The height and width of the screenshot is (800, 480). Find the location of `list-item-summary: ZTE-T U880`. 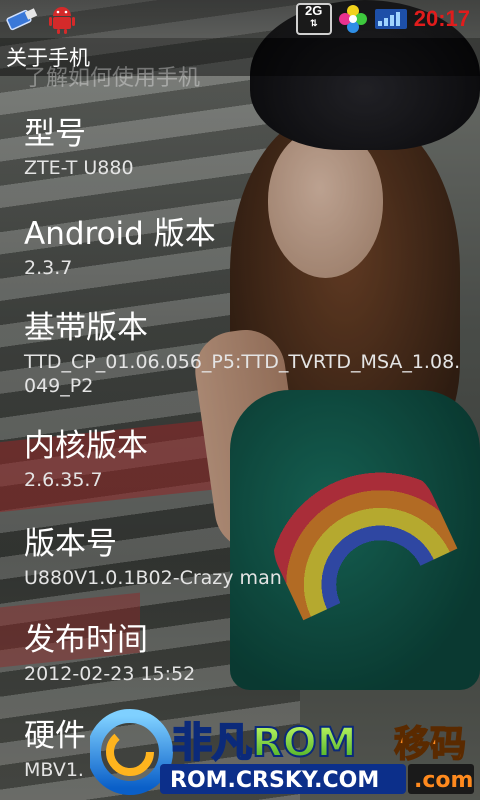

list-item-summary: ZTE-T U880 is located at coordinates (79, 168).